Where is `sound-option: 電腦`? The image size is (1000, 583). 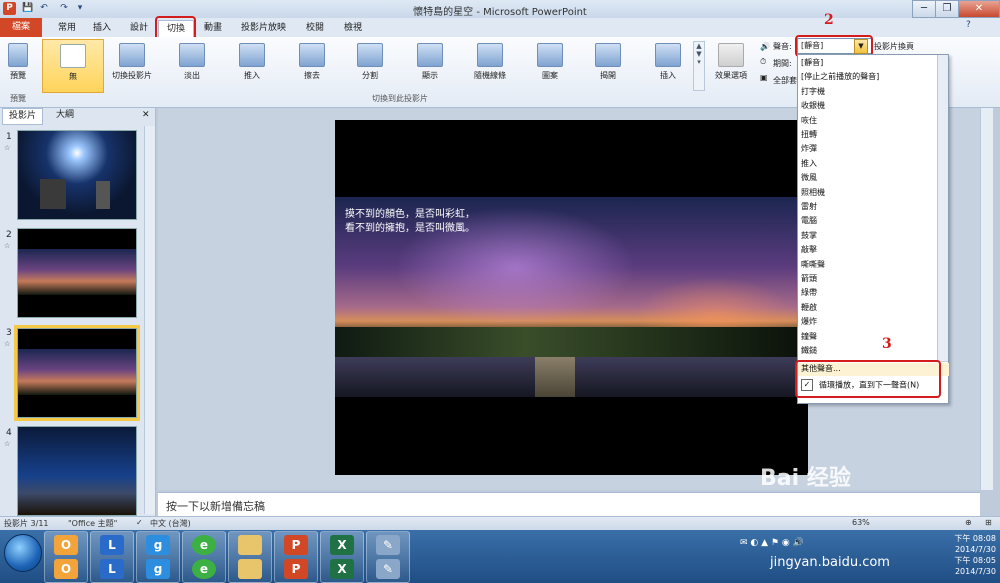
sound-option: 電腦 is located at coordinates (809, 221).